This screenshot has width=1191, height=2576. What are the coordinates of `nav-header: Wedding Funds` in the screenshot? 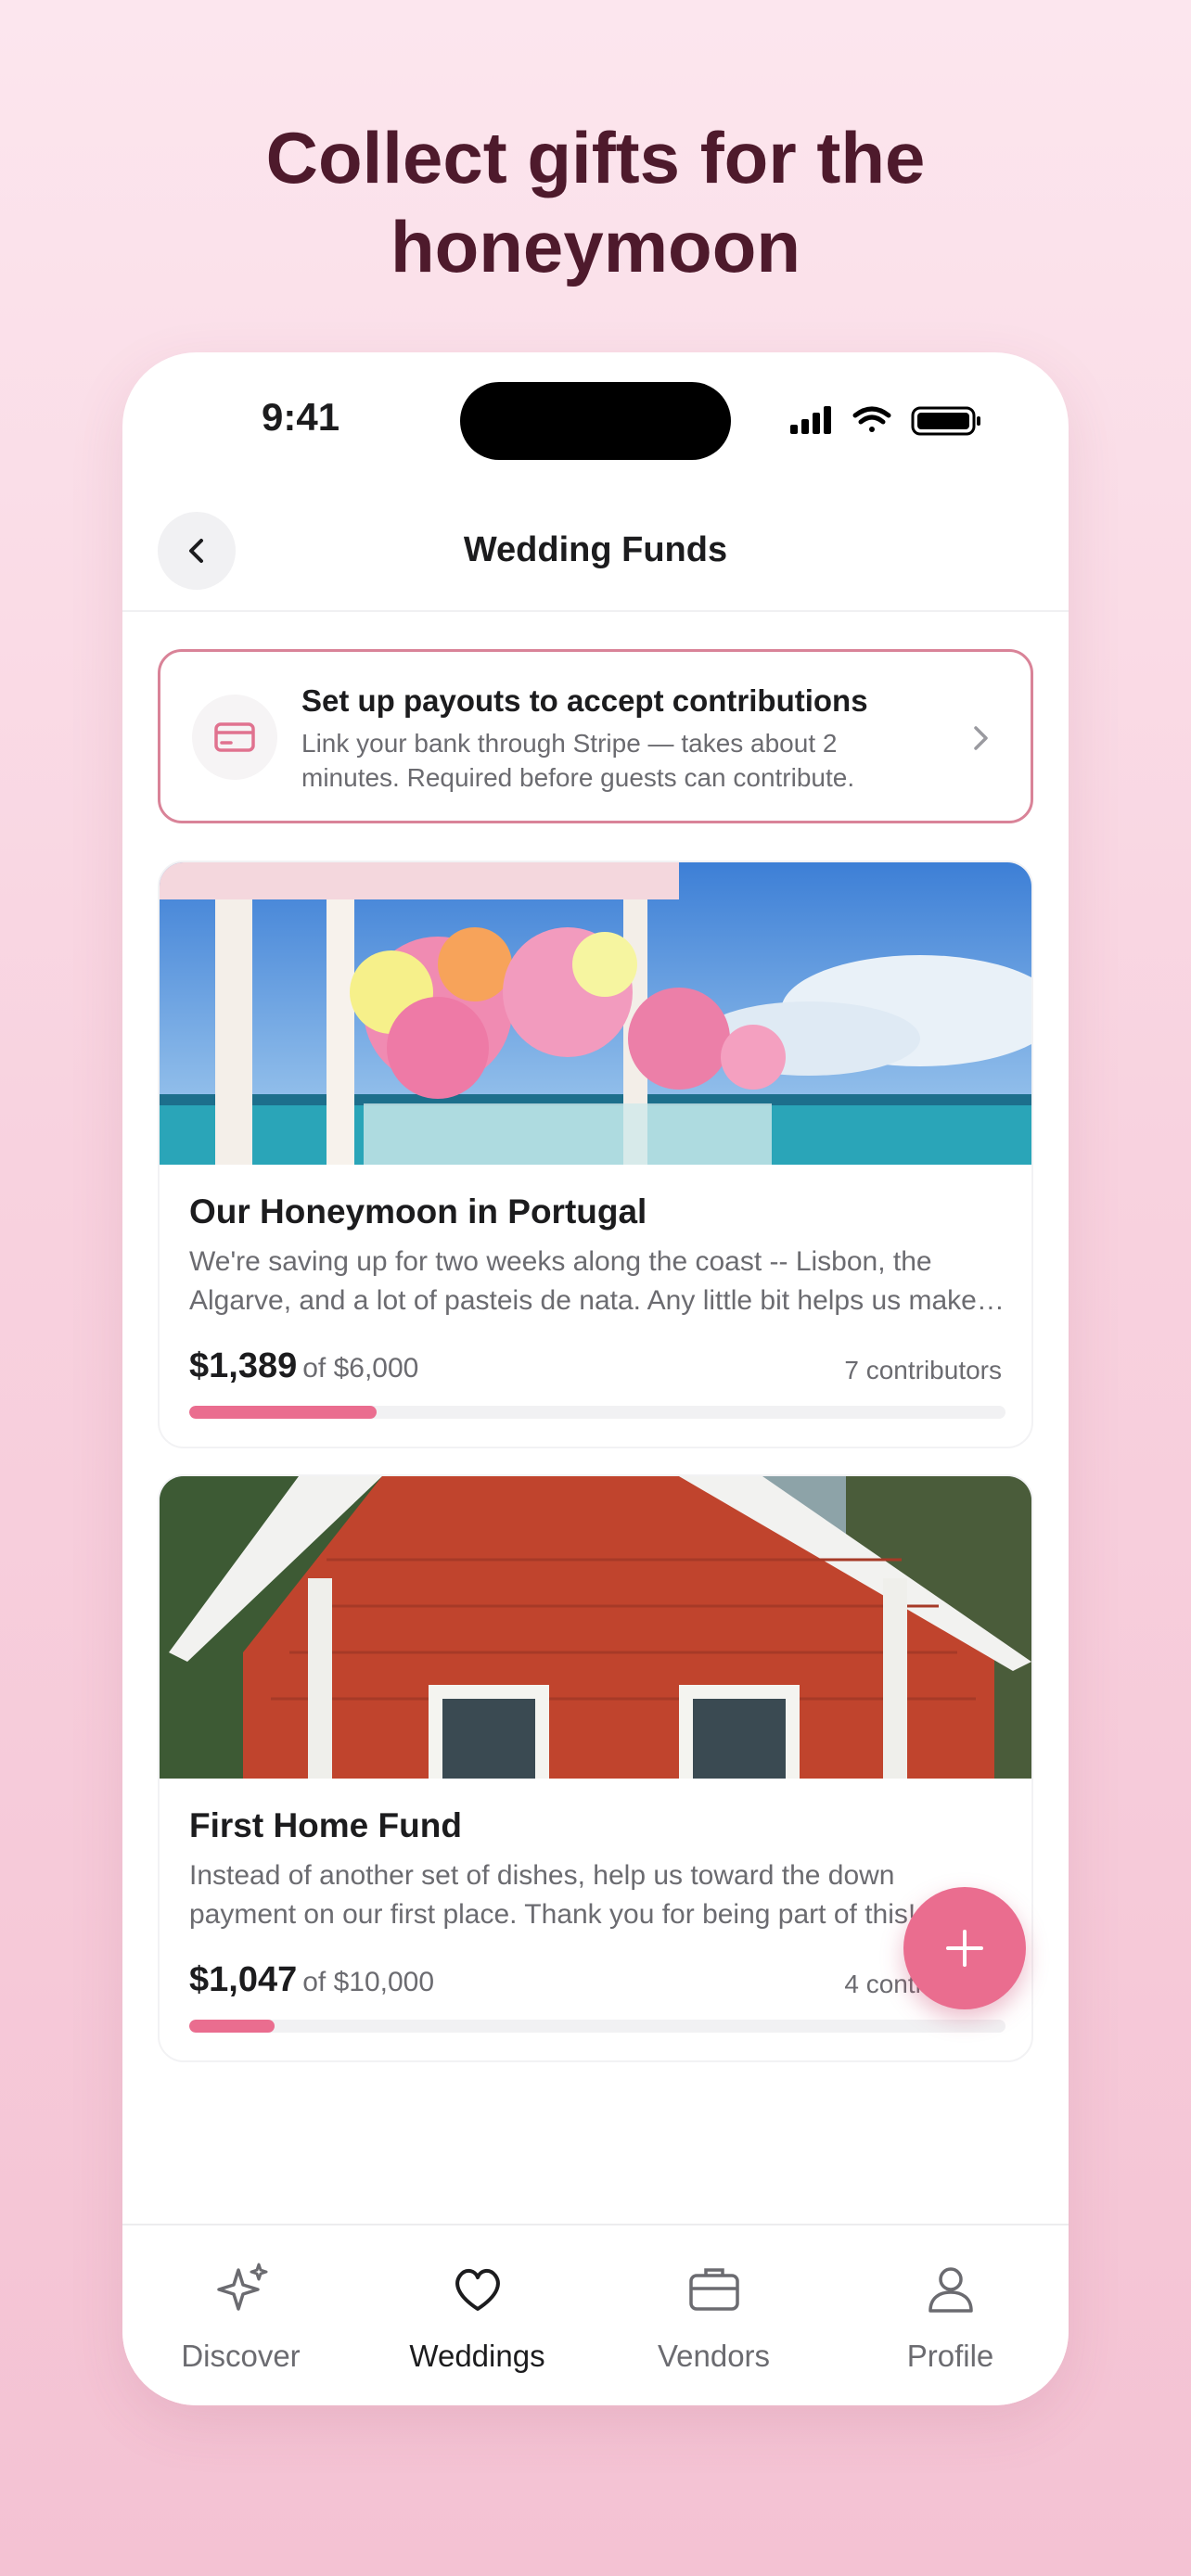 It's located at (595, 551).